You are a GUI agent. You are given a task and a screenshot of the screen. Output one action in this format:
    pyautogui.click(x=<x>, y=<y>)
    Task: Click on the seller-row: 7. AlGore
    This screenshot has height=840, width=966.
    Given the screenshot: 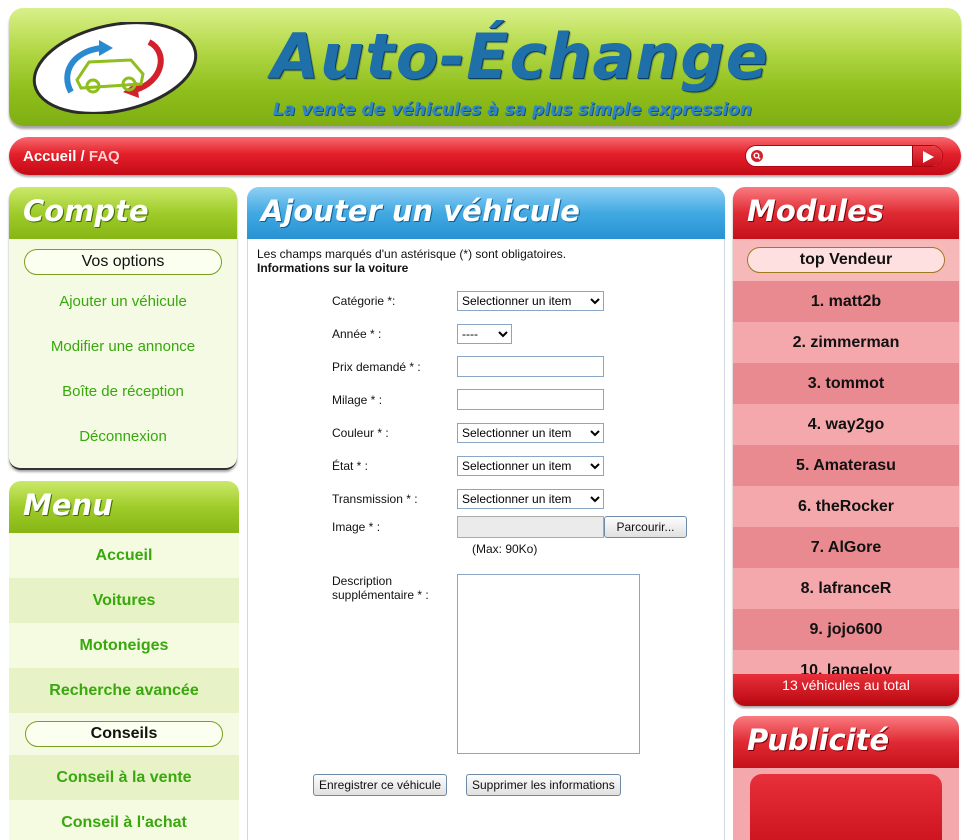 What is the action you would take?
    pyautogui.click(x=846, y=547)
    